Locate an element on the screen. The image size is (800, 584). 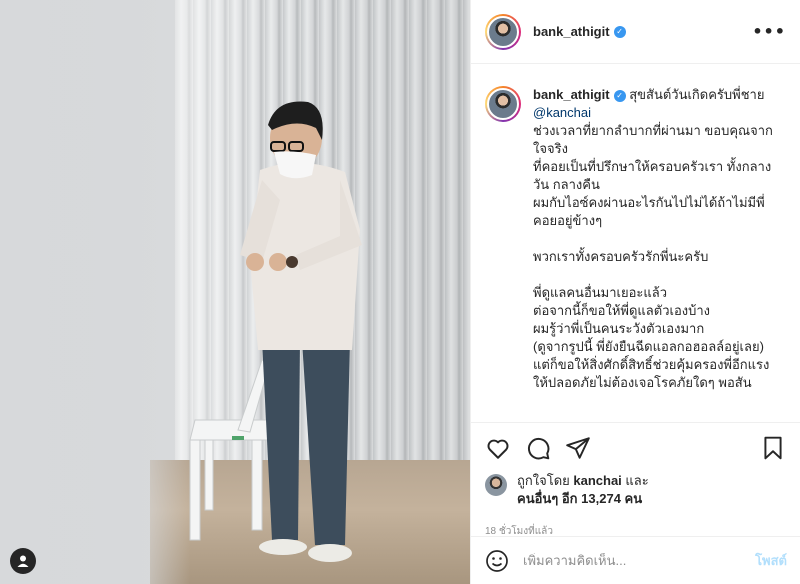
plastic-chair is located at coordinates (231, 450).